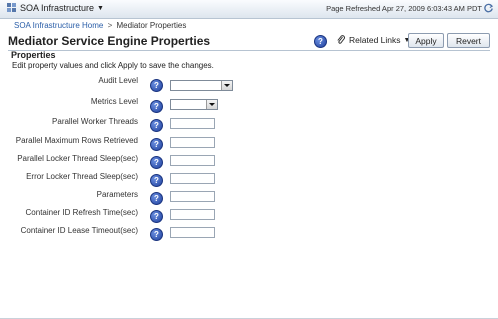 The width and height of the screenshot is (498, 319). What do you see at coordinates (77, 158) in the screenshot?
I see `parallel-locker-thread-sleep-label: Parallel Locker Thread Sleep(sec)` at bounding box center [77, 158].